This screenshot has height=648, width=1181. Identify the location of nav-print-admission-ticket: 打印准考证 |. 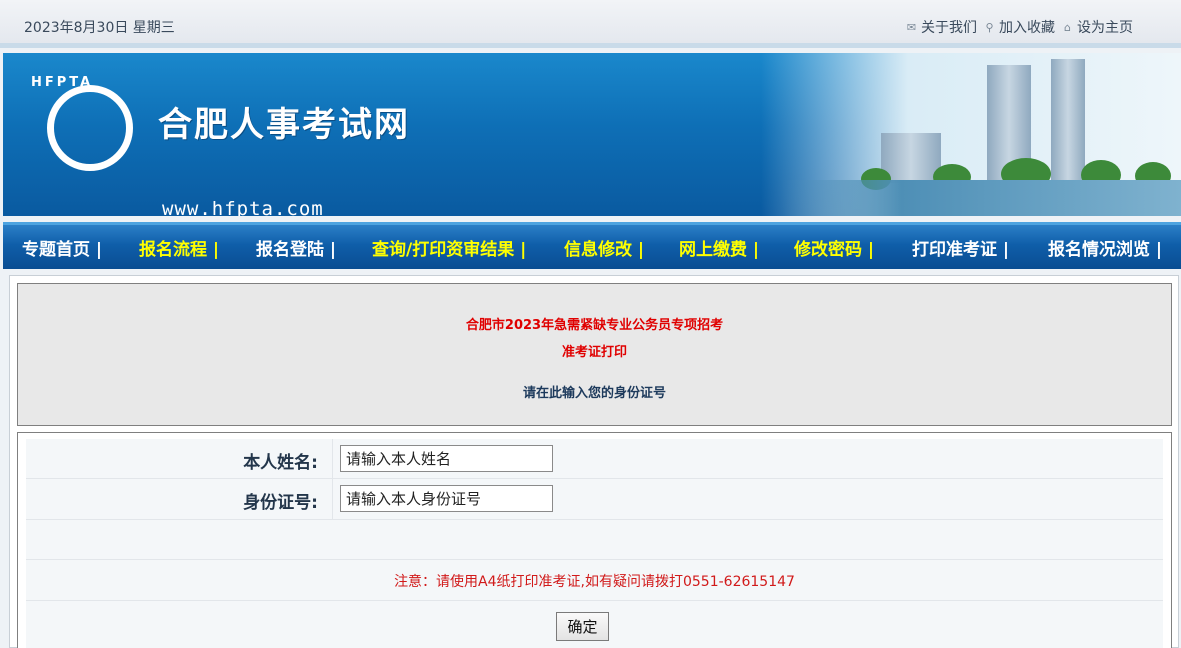
(960, 247).